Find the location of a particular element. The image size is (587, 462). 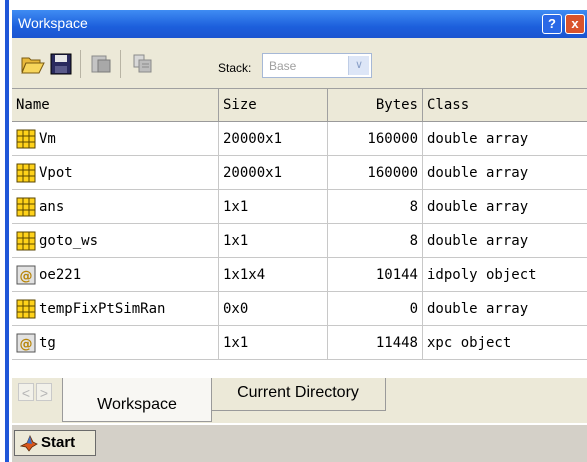

cell-class: idpoly object is located at coordinates (505, 275).